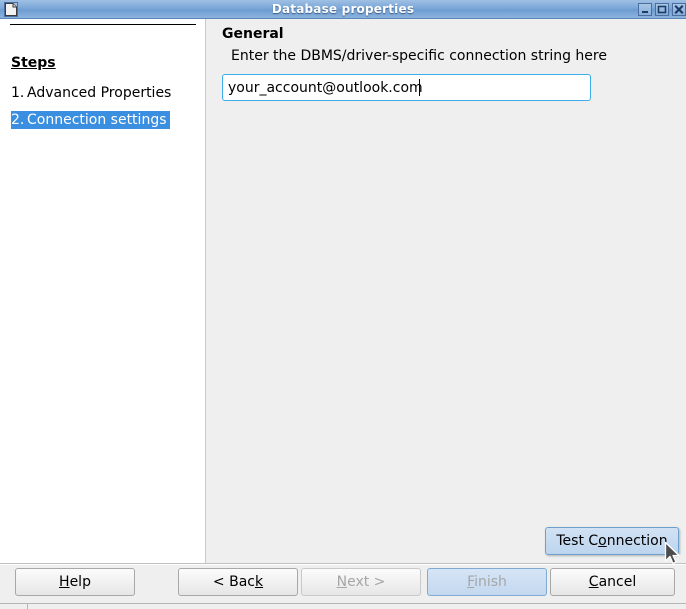 The image size is (686, 609). What do you see at coordinates (366, 582) in the screenshot?
I see `next-label-after: ext >` at bounding box center [366, 582].